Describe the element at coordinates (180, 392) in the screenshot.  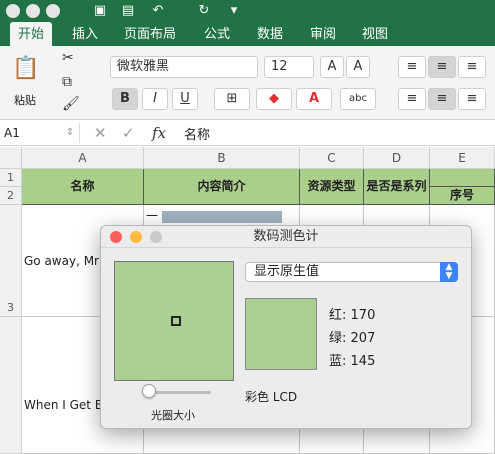
I see `aperture-slider-track` at that location.